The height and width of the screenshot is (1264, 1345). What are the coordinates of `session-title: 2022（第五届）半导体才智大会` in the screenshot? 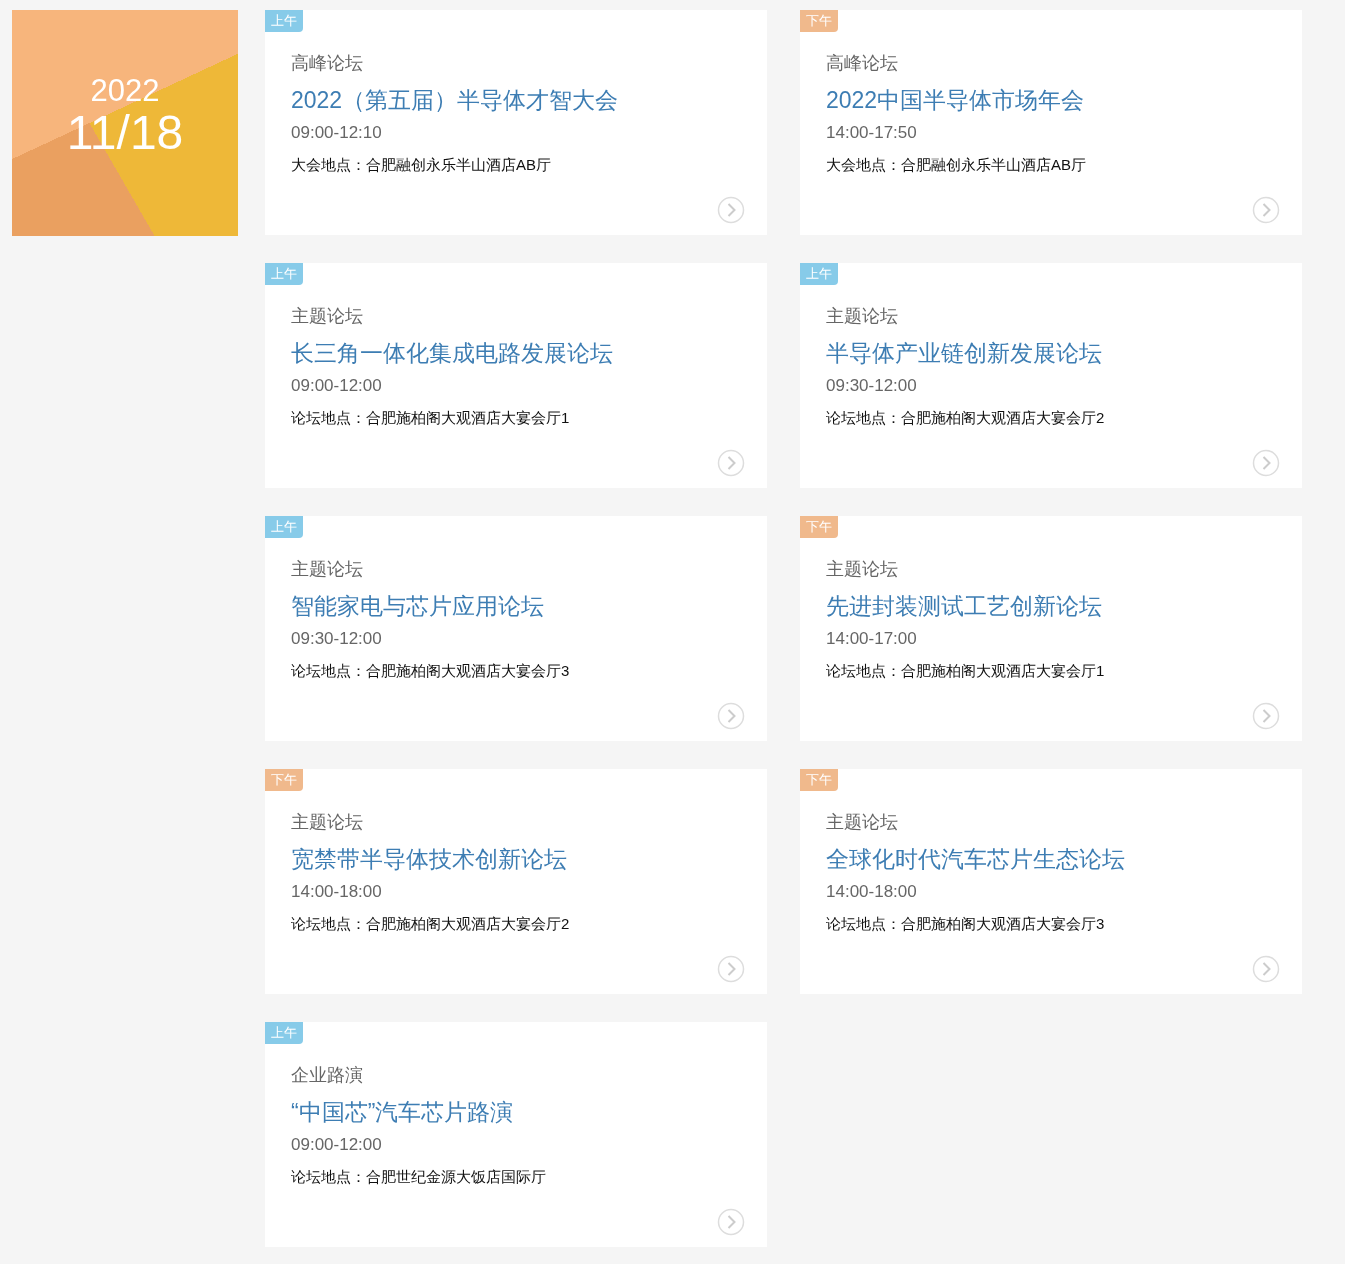 It's located at (516, 100).